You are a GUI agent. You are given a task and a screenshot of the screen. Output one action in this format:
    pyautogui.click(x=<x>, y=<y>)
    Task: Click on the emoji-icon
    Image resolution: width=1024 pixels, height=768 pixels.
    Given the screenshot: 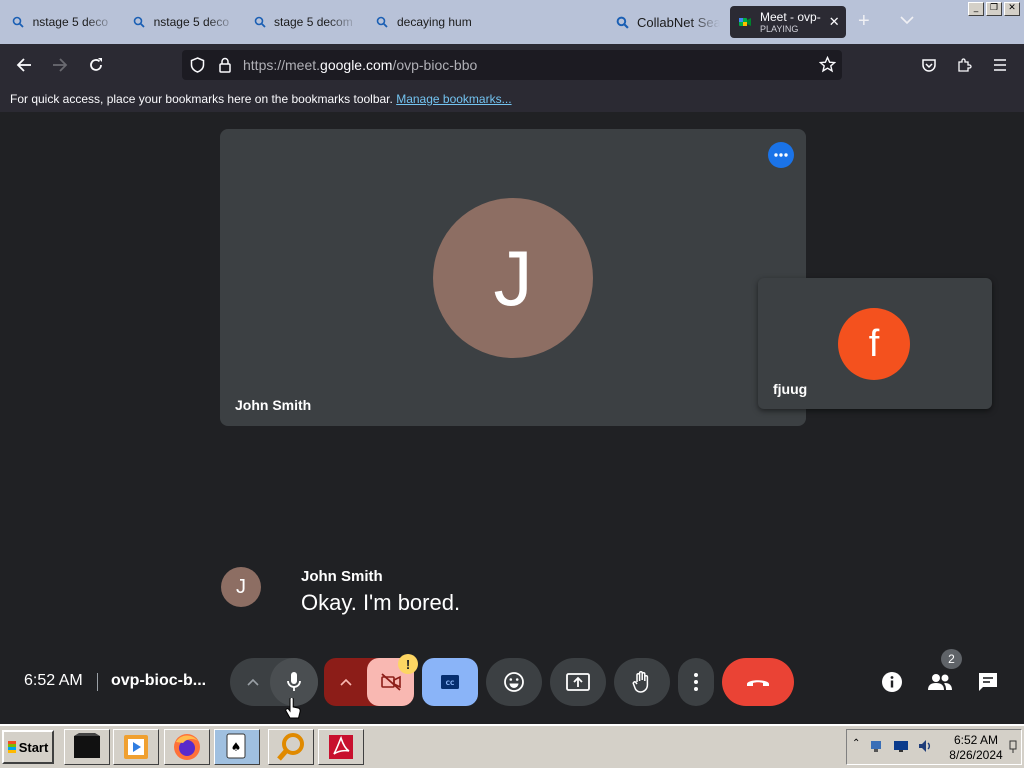 What is the action you would take?
    pyautogui.click(x=514, y=682)
    